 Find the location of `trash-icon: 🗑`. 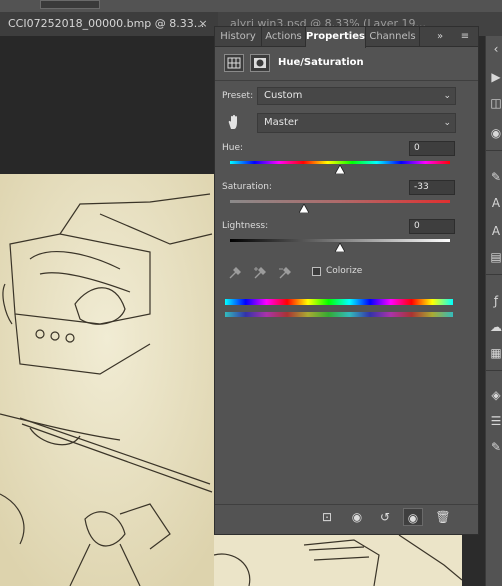

trash-icon: 🗑 is located at coordinates (443, 517).